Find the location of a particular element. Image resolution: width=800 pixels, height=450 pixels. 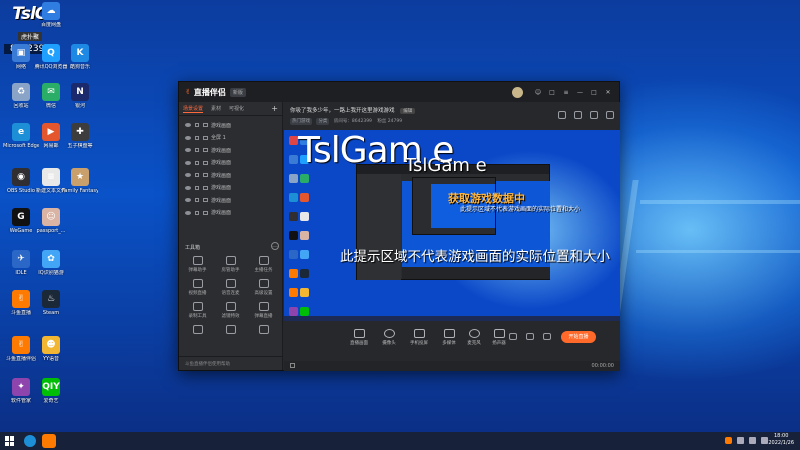

user-avatar is located at coordinates (517, 92).